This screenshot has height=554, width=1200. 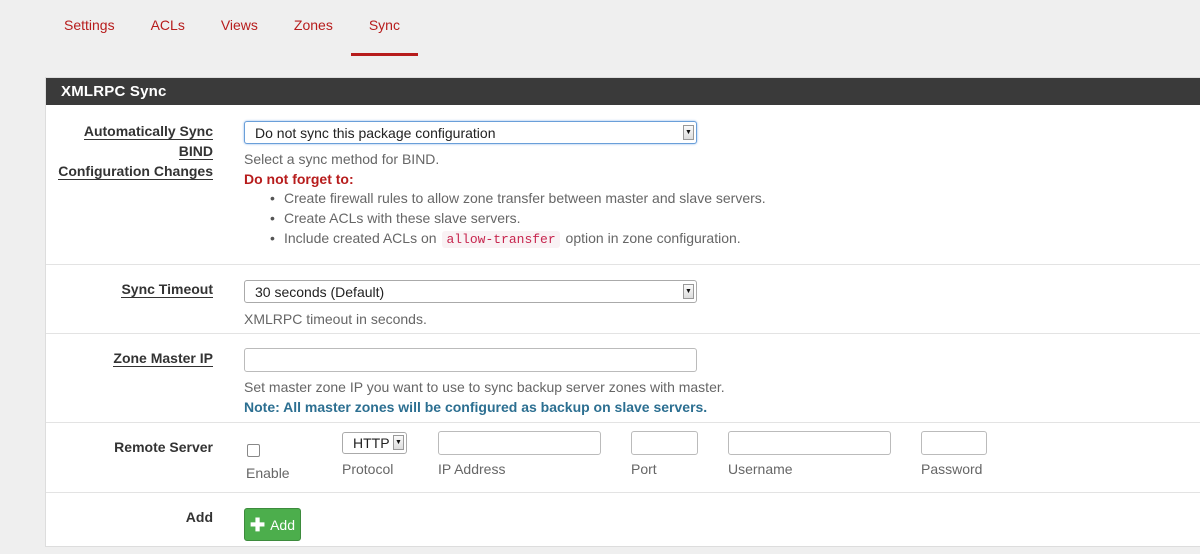 I want to click on sync-method-select: Do not sync this package configuration ▼, so click(x=470, y=132).